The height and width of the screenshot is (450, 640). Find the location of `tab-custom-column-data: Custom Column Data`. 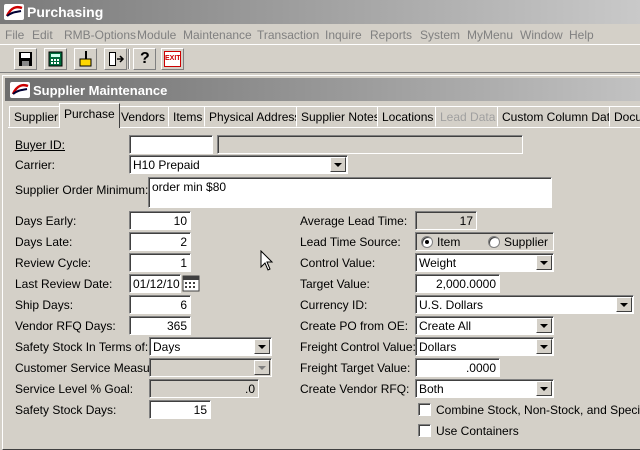

tab-custom-column-data: Custom Column Data is located at coordinates (559, 116).